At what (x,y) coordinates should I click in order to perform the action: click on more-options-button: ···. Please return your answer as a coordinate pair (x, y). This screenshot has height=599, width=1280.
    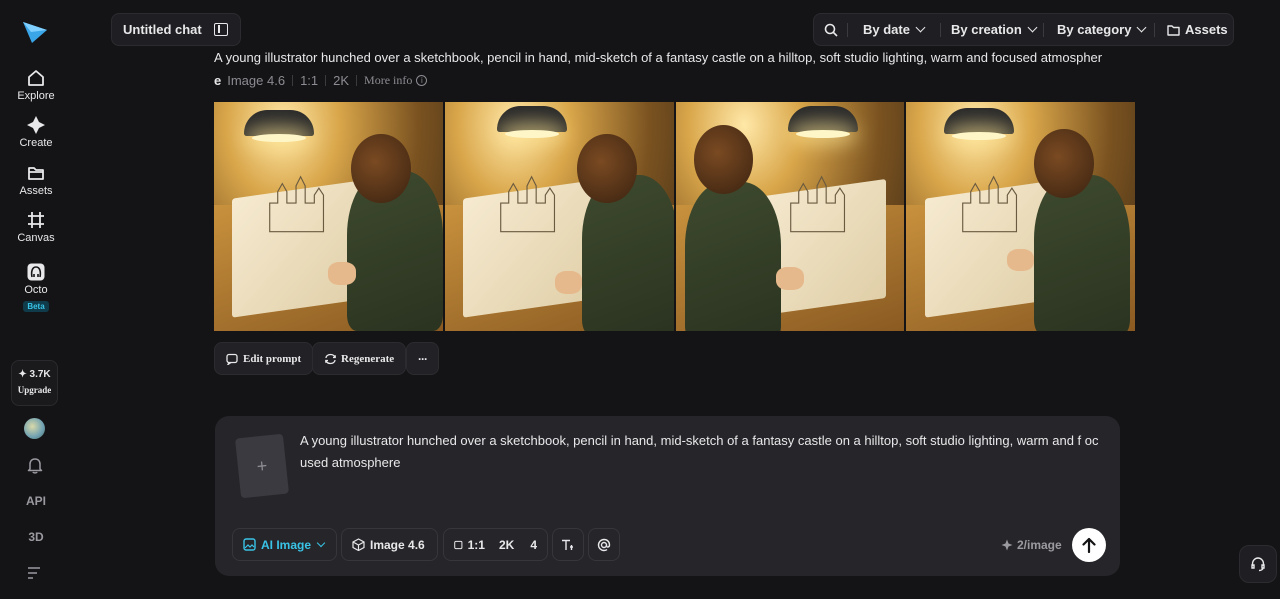
    Looking at the image, I should click on (422, 358).